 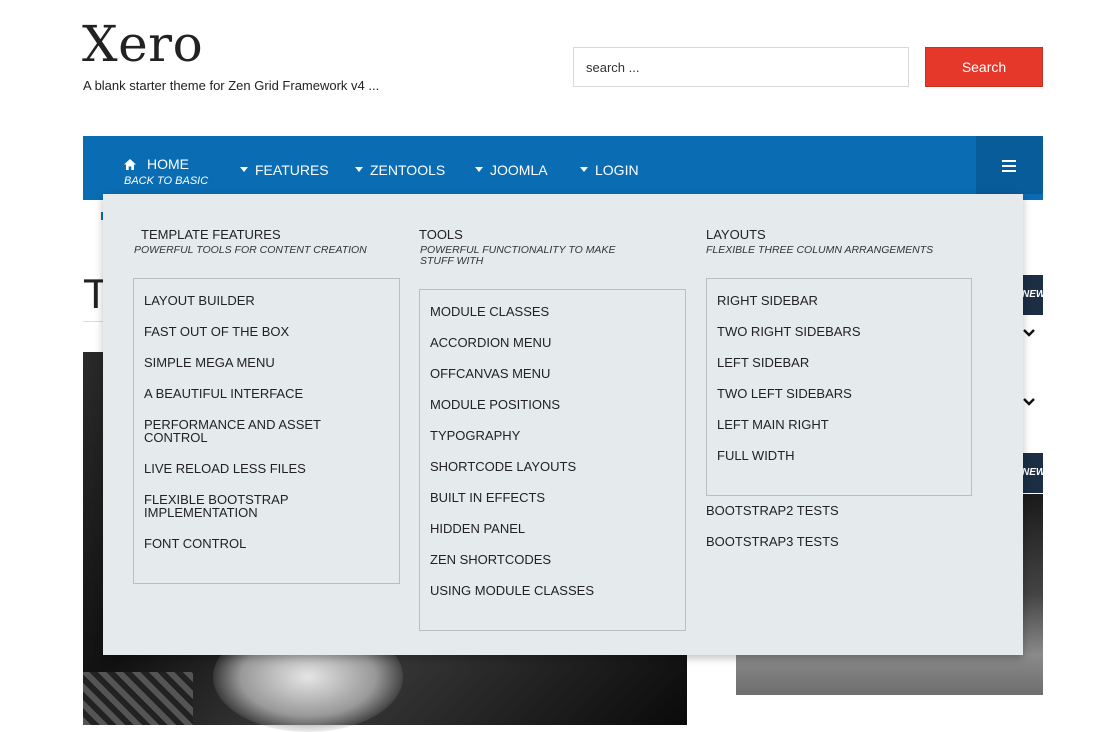 I want to click on menu-item: Layout Builder, so click(x=264, y=300).